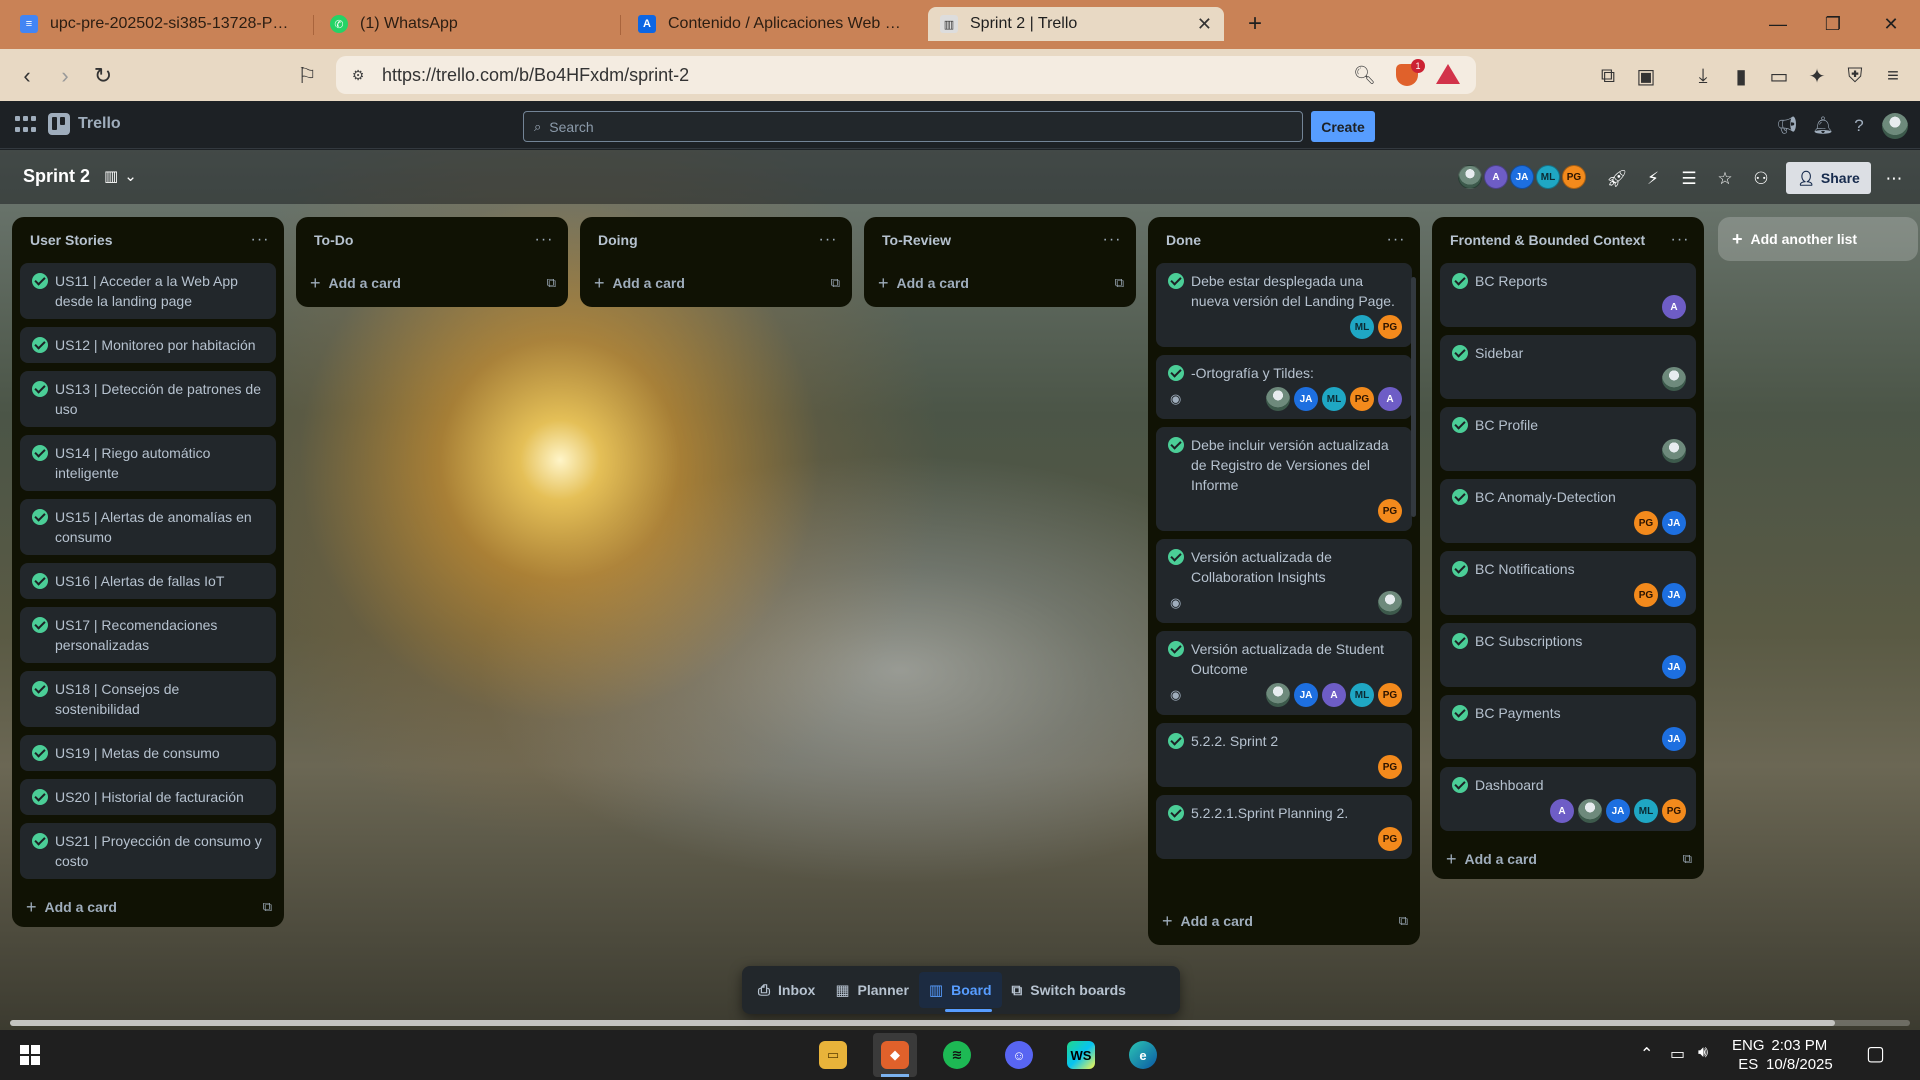 The width and height of the screenshot is (1920, 1080). What do you see at coordinates (56, 176) in the screenshot?
I see `board-title: Sprint 2` at bounding box center [56, 176].